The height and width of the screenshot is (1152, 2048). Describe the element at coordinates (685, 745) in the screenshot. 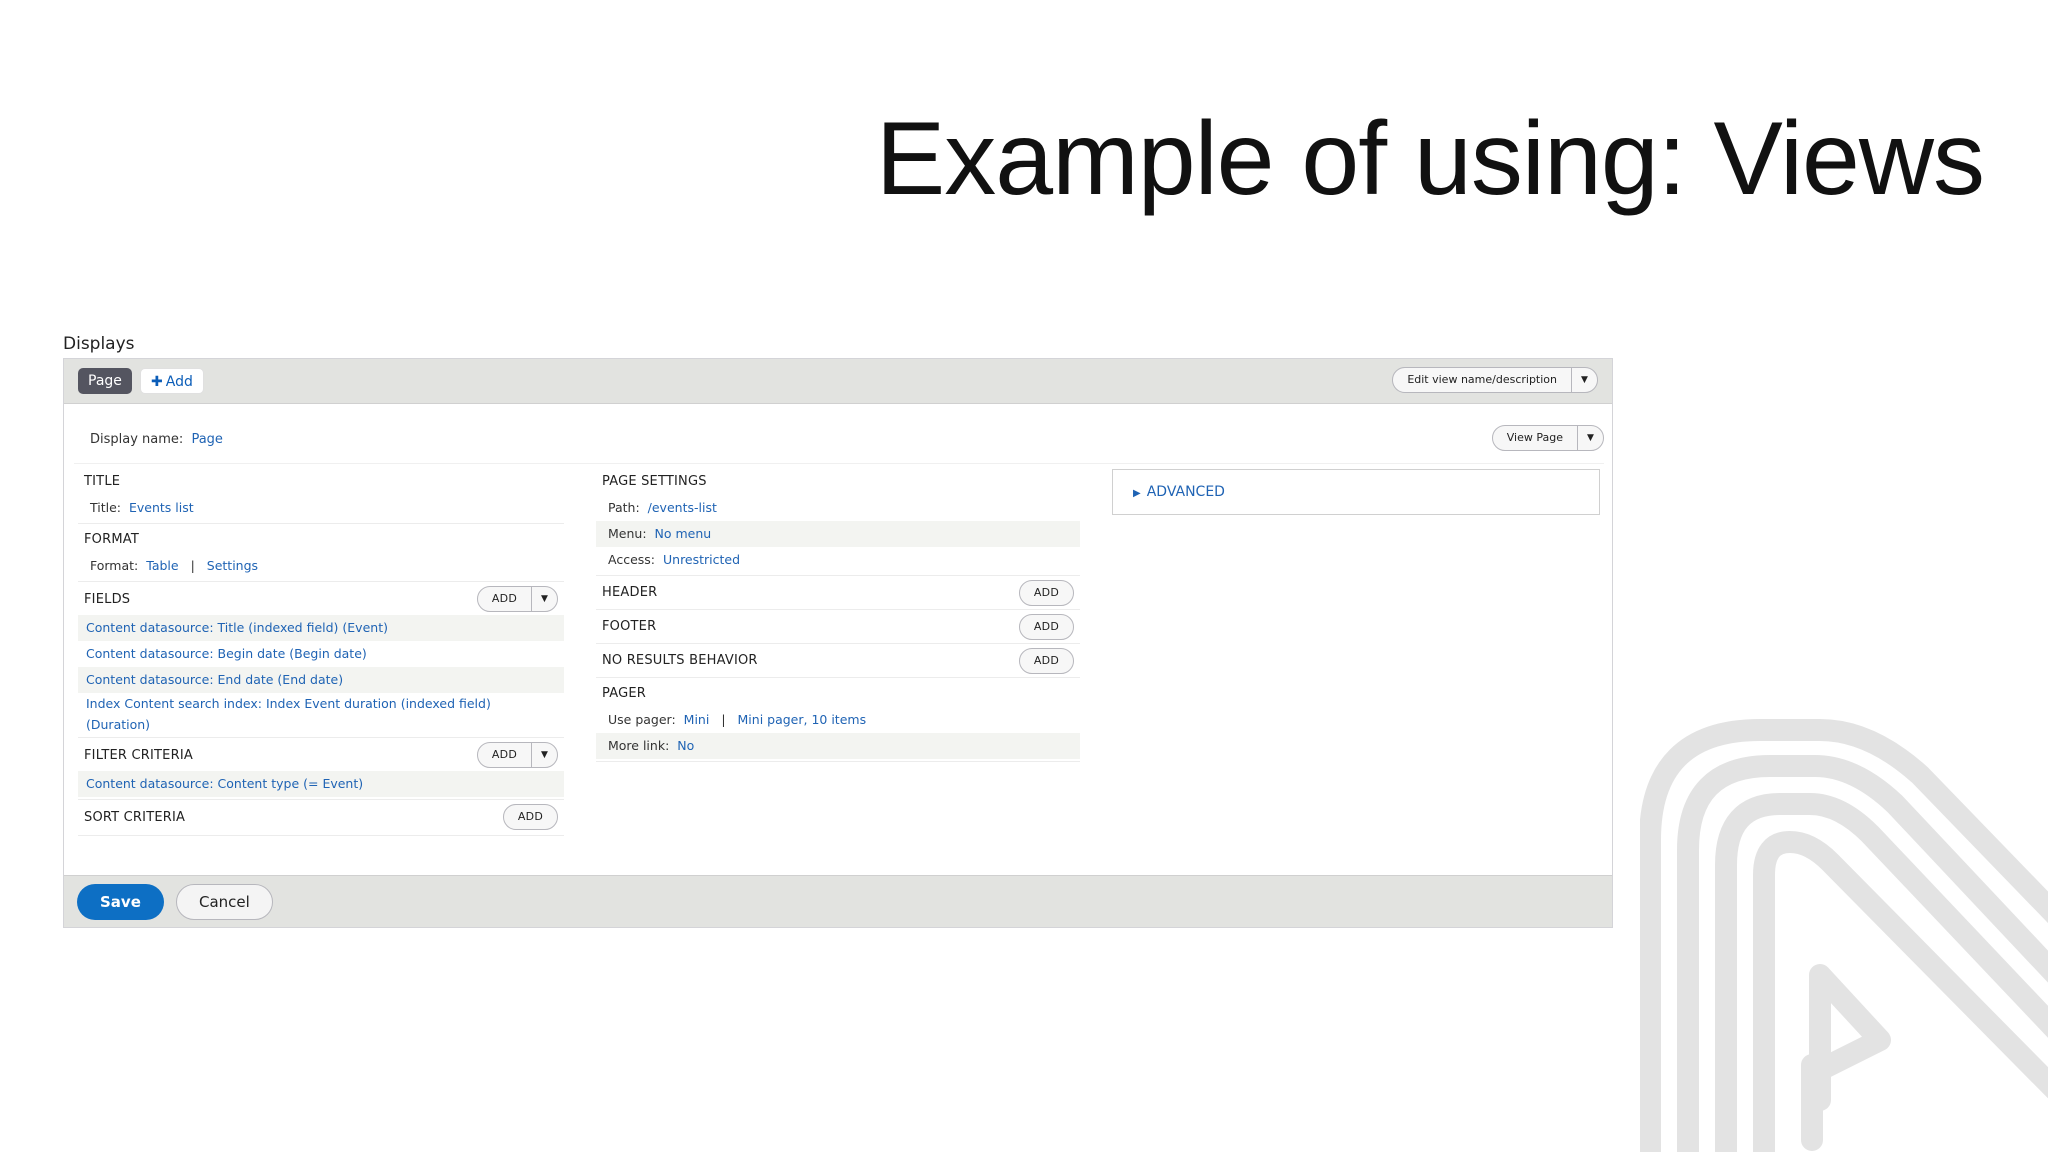

I see `more-link-value-link: No` at that location.